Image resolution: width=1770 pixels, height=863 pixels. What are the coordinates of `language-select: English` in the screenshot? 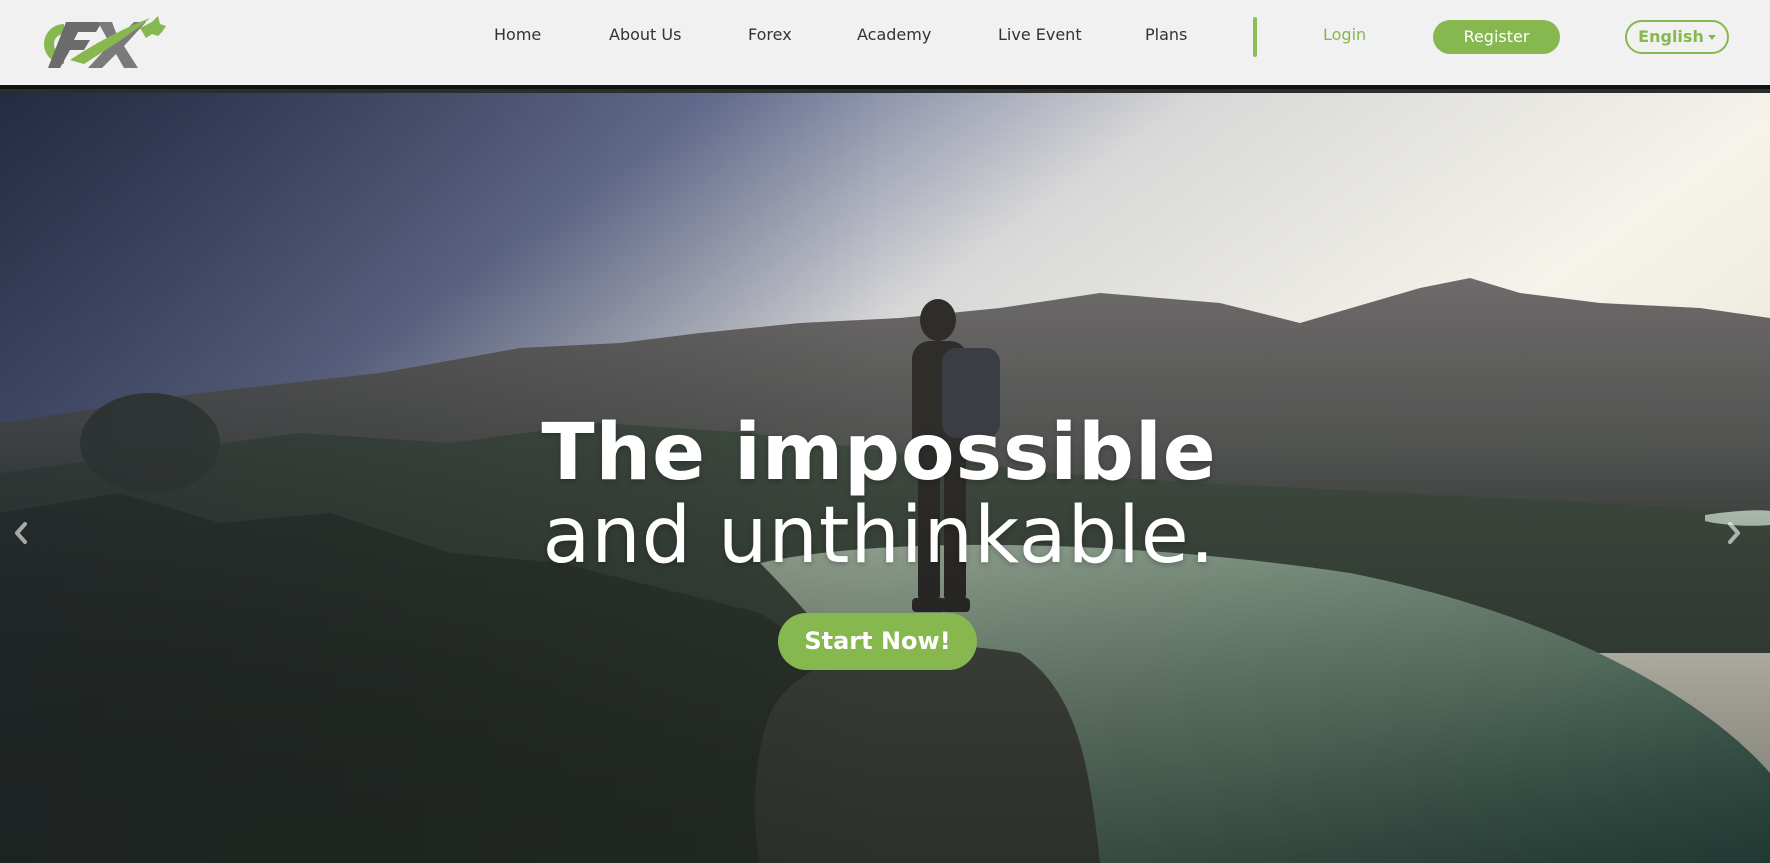 It's located at (1677, 37).